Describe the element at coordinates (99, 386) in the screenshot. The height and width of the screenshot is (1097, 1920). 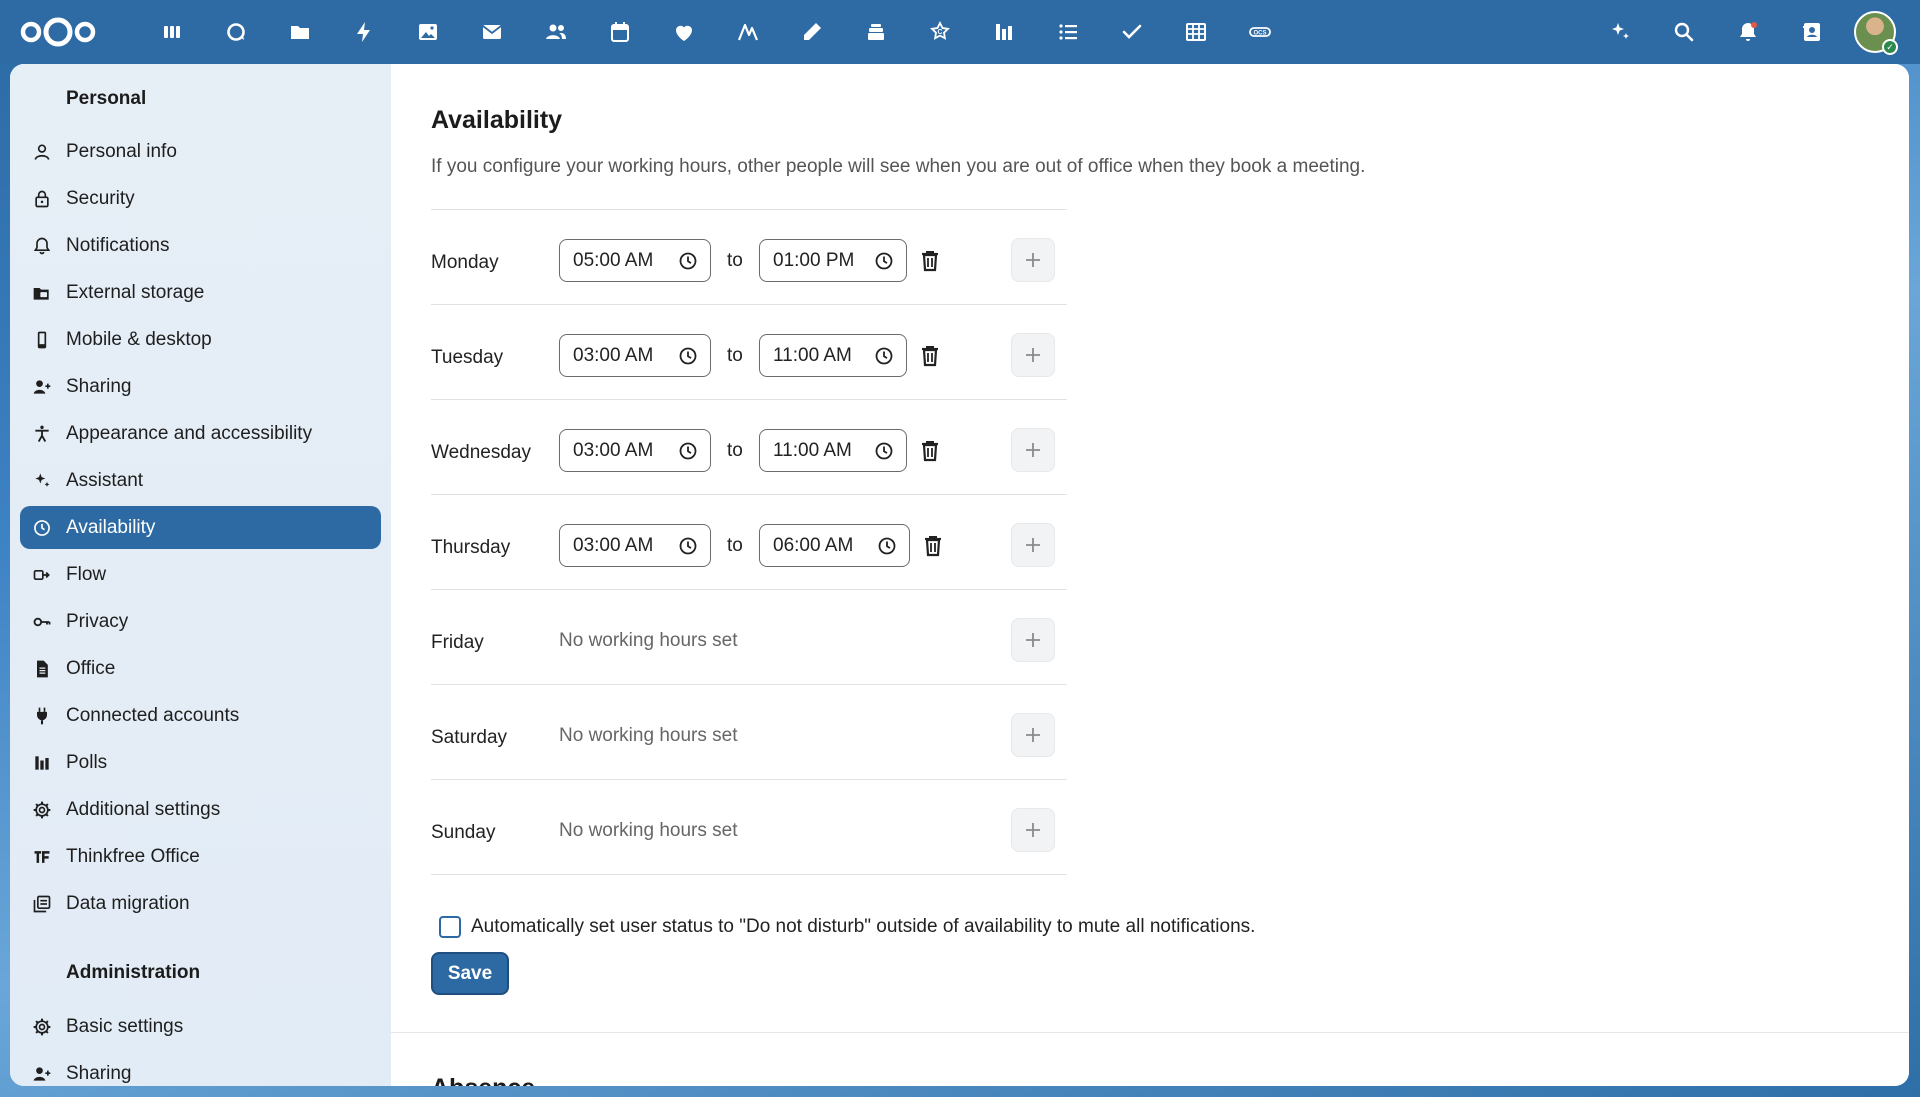
I see `sidebar-item-label: Sharing` at that location.